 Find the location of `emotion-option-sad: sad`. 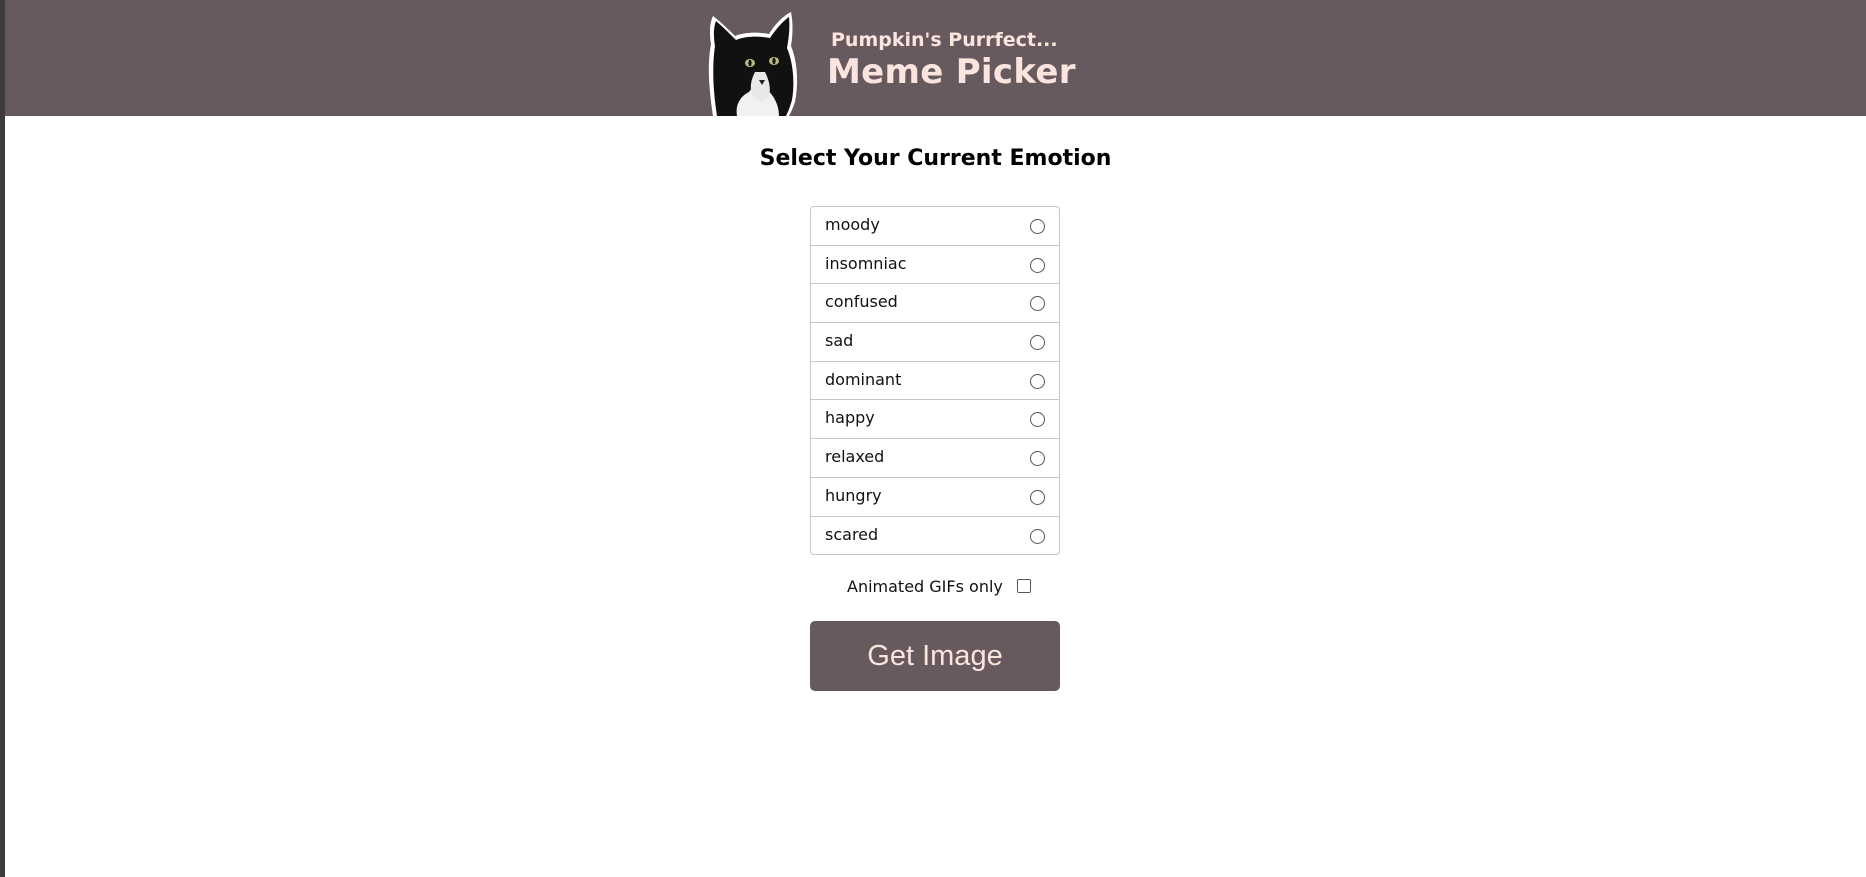

emotion-option-sad: sad is located at coordinates (935, 342).